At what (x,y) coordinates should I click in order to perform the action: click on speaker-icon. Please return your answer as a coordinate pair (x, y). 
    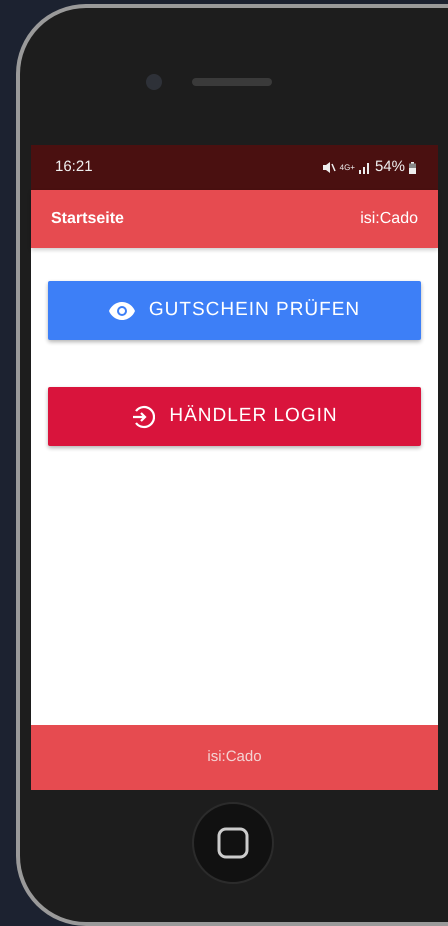
    Looking at the image, I should click on (232, 82).